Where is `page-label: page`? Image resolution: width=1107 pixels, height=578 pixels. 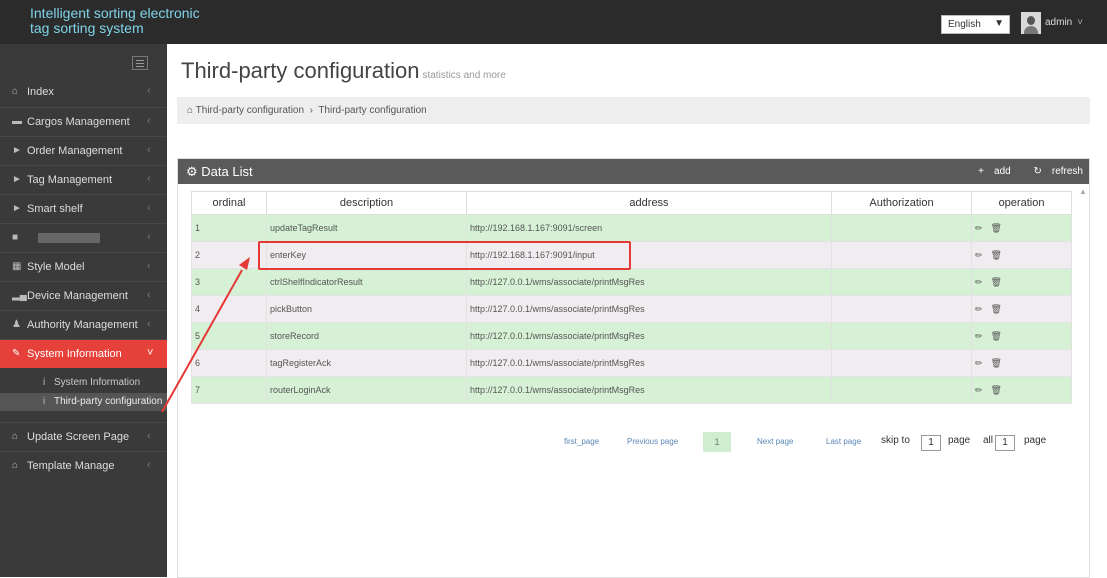
page-label: page is located at coordinates (959, 440).